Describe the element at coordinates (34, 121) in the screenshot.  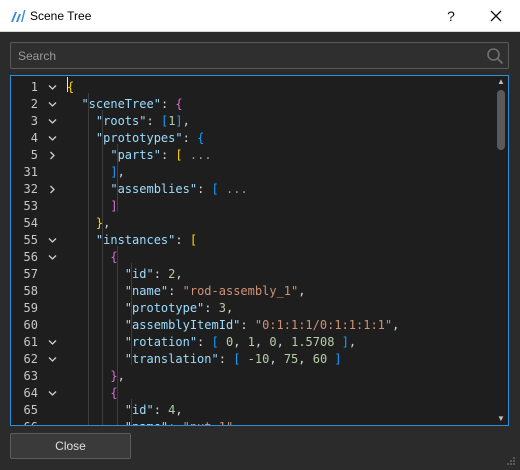
I see `line-number: 3` at that location.